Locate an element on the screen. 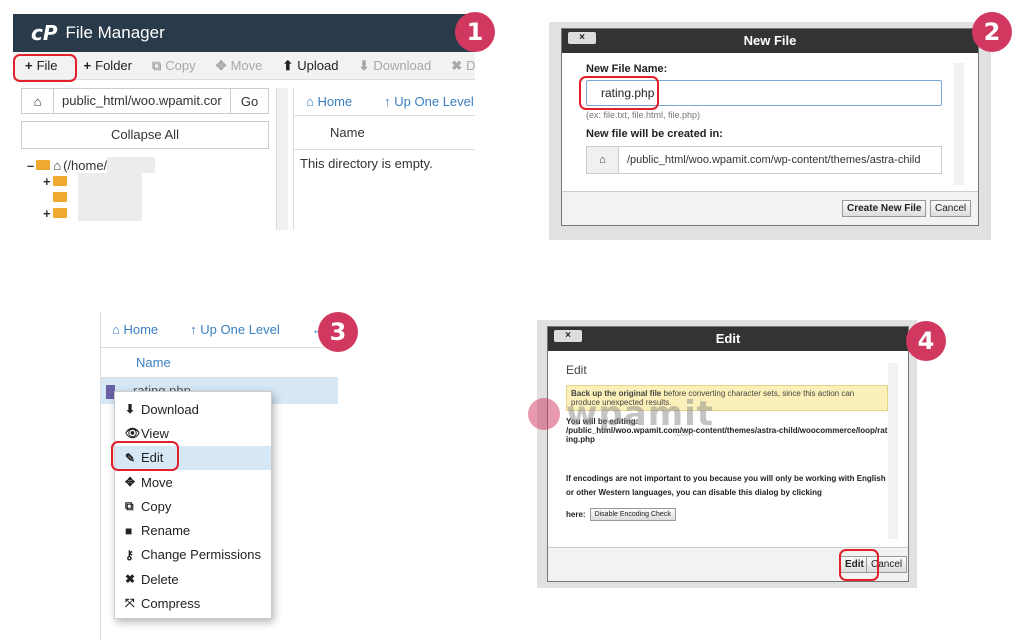 The image size is (1024, 640). watermark: wpamit .com is located at coordinates (620, 414).